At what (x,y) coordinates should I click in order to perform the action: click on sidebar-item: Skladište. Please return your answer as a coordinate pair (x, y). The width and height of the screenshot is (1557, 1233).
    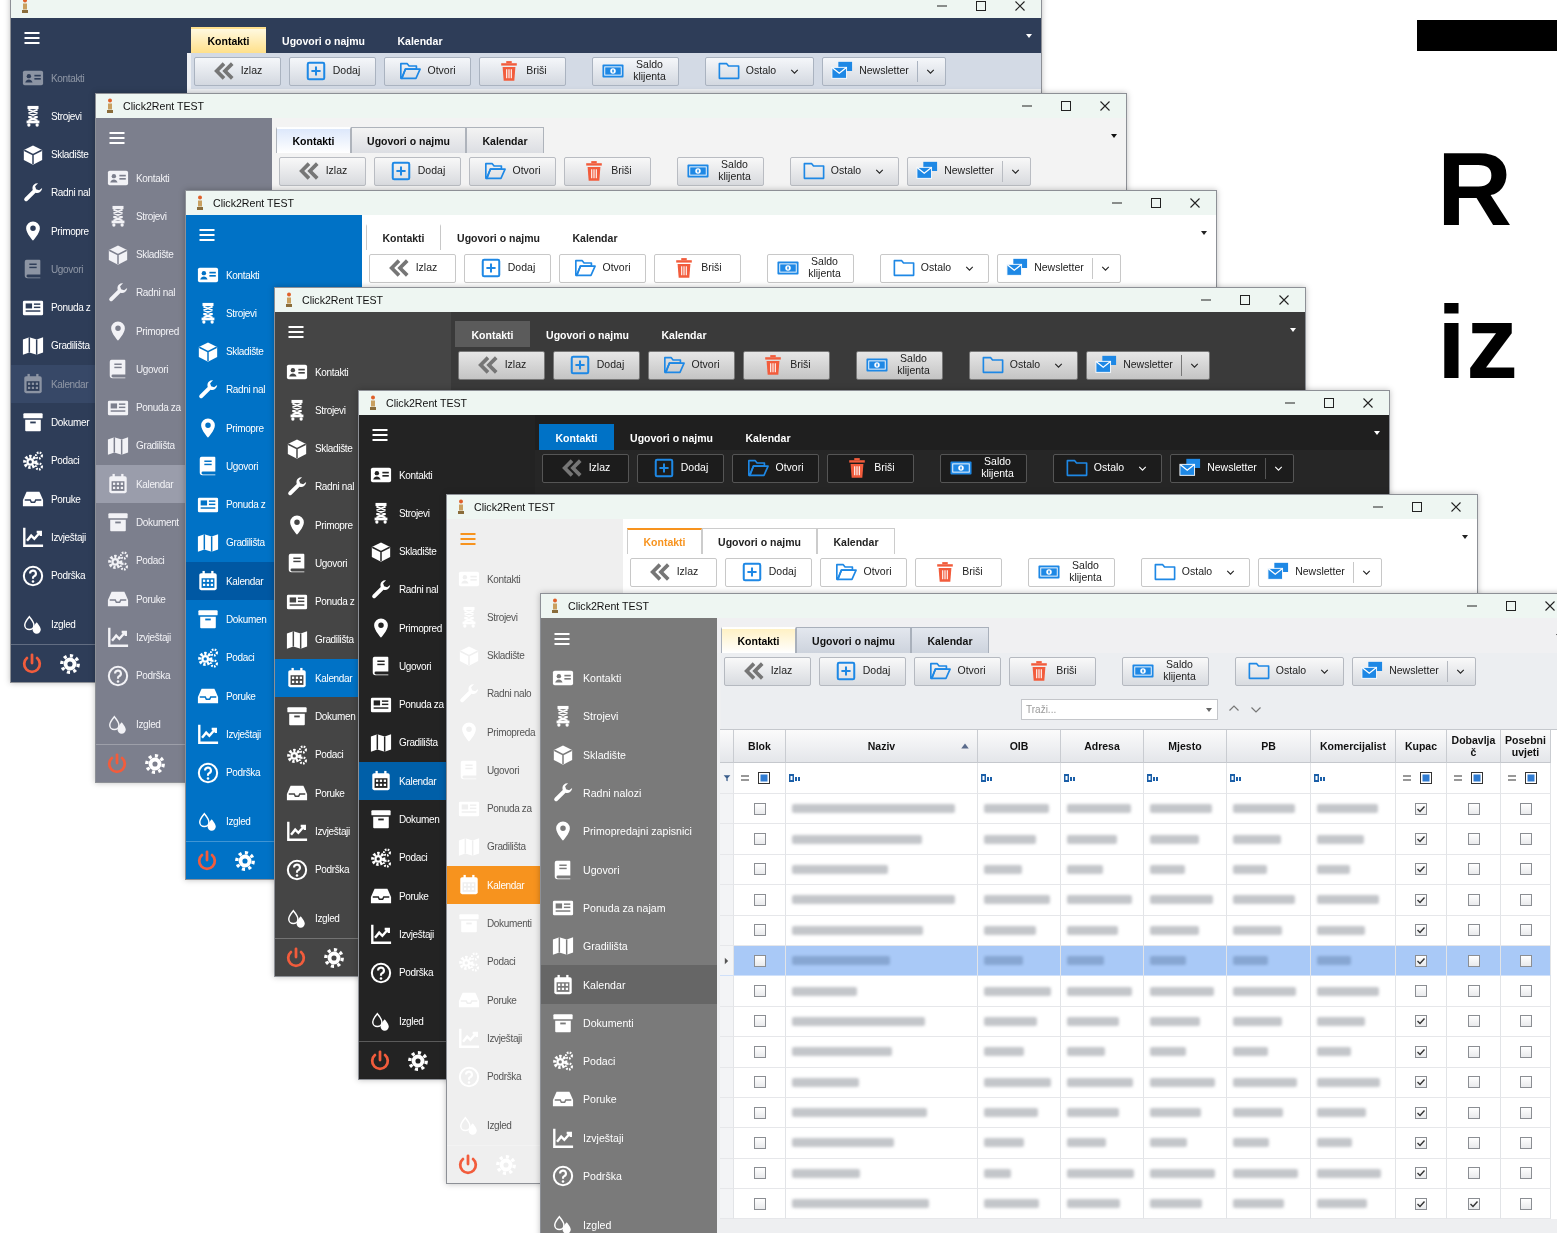
    Looking at the image, I should click on (629, 754).